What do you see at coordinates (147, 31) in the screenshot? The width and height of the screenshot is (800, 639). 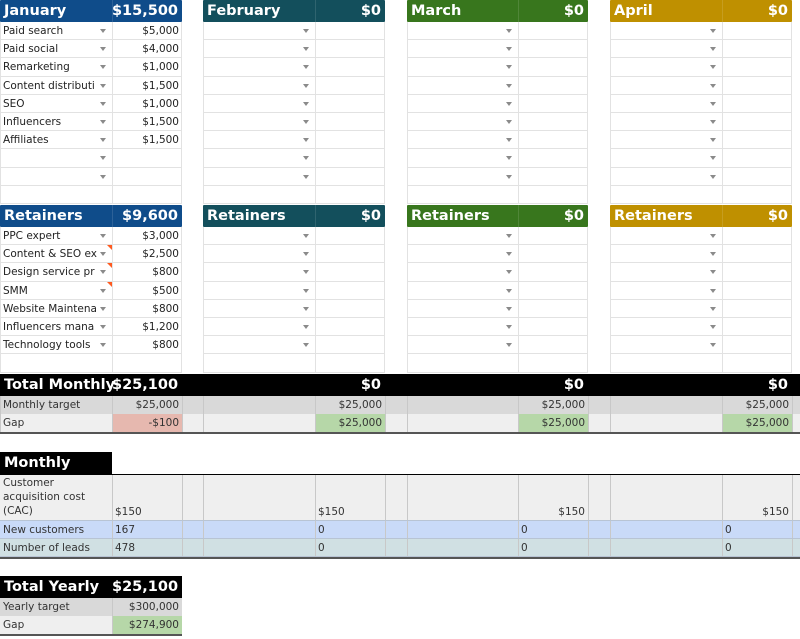 I see `channel-item-value: $5,000` at bounding box center [147, 31].